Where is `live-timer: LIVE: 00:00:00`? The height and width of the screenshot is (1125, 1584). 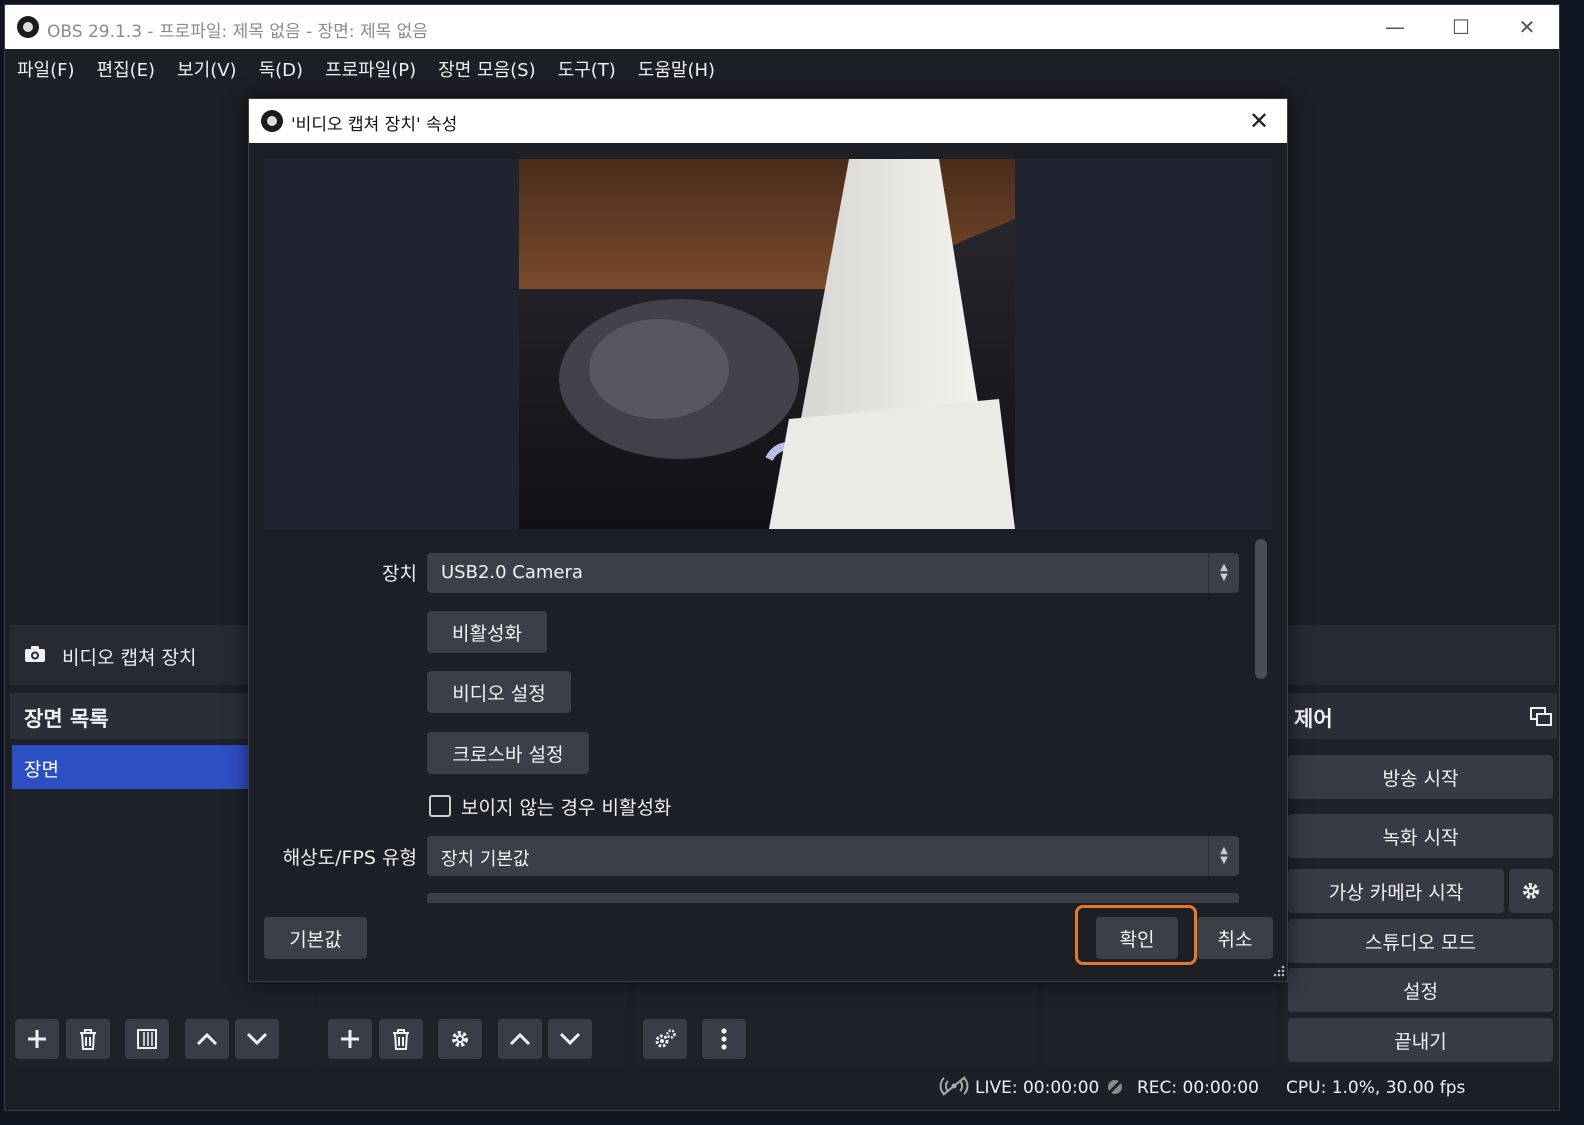
live-timer: LIVE: 00:00:00 is located at coordinates (1037, 1088).